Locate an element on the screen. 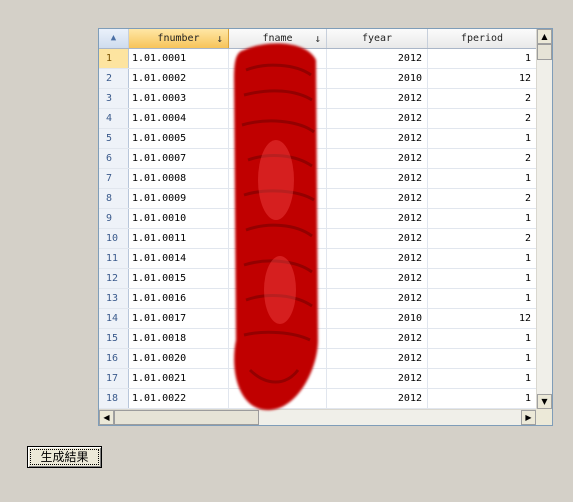  row-number-cell: 8 is located at coordinates (114, 198).